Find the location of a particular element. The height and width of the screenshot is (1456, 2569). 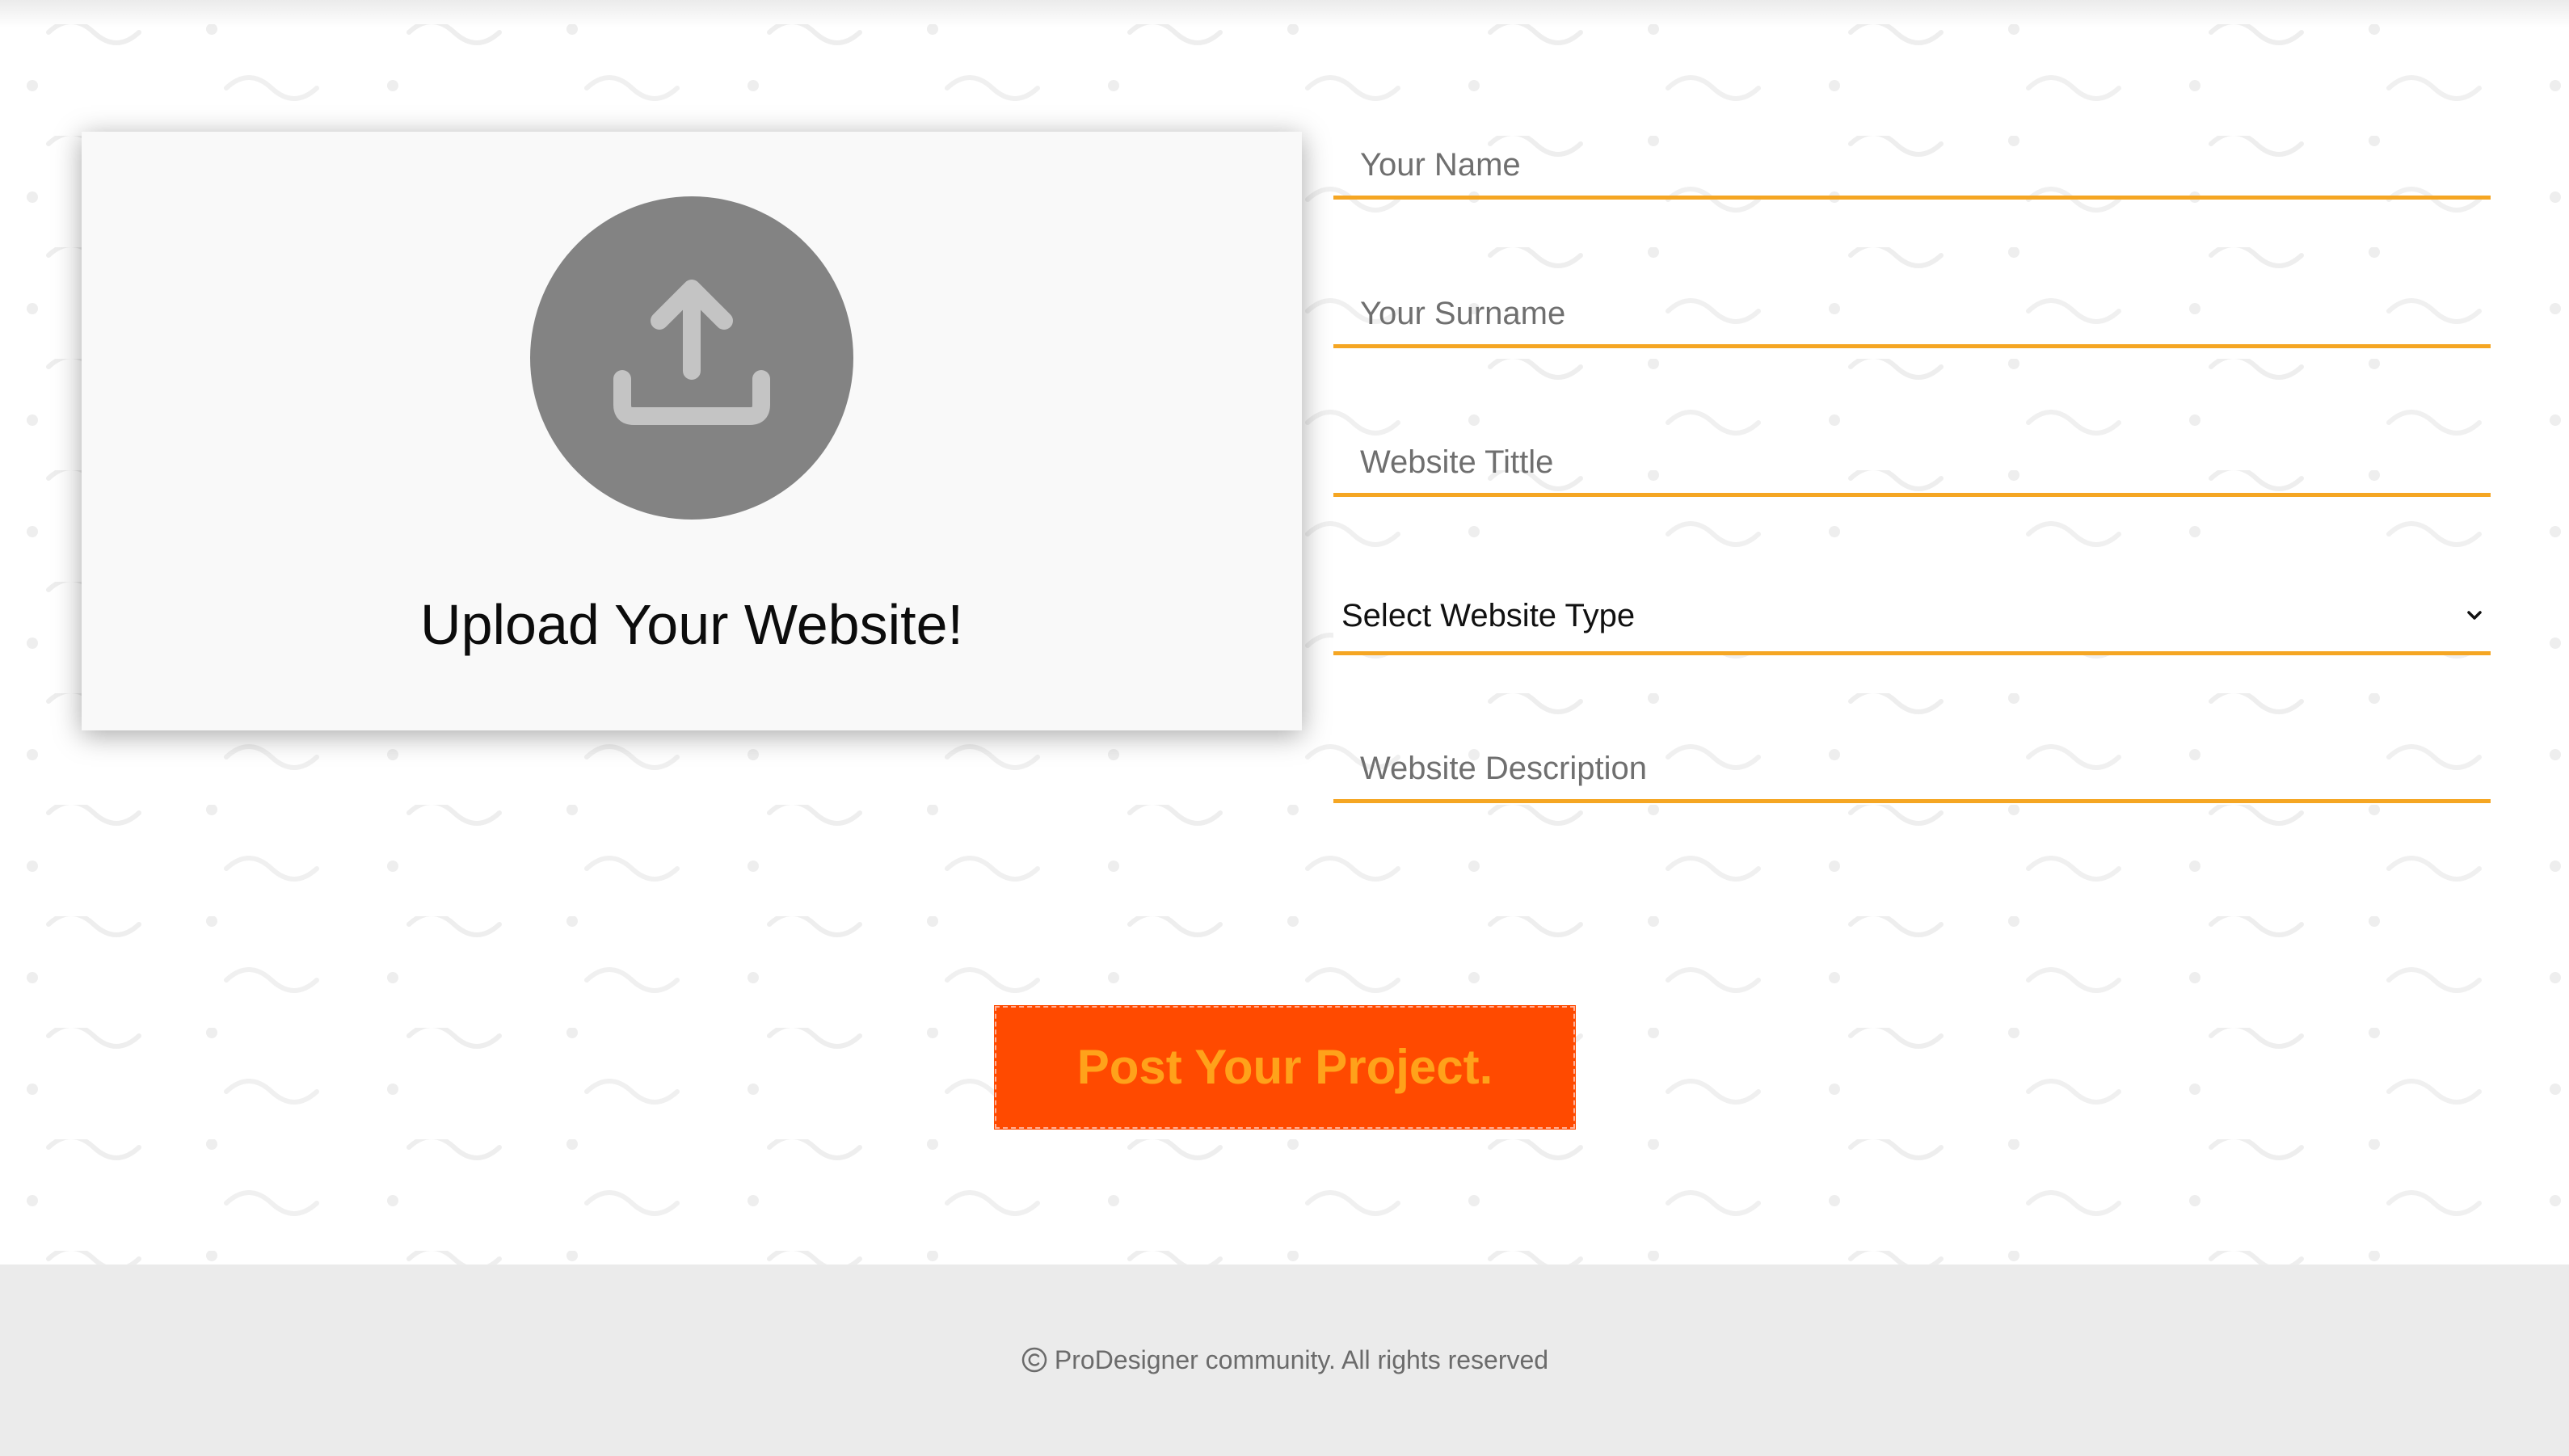

website-description-input is located at coordinates (1912, 767).